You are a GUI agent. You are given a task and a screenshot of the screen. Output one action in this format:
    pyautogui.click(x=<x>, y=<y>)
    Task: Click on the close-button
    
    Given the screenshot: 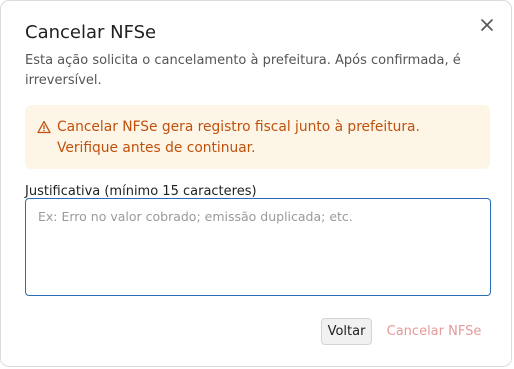 What is the action you would take?
    pyautogui.click(x=487, y=25)
    